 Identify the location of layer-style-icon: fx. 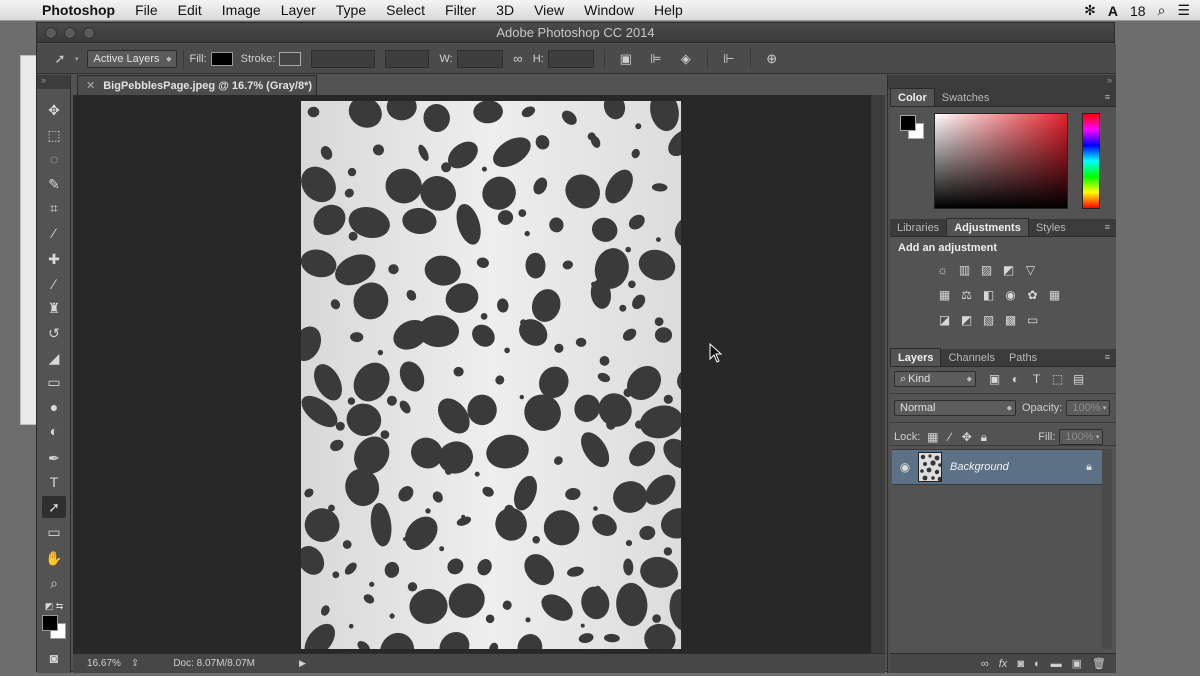
(1003, 664).